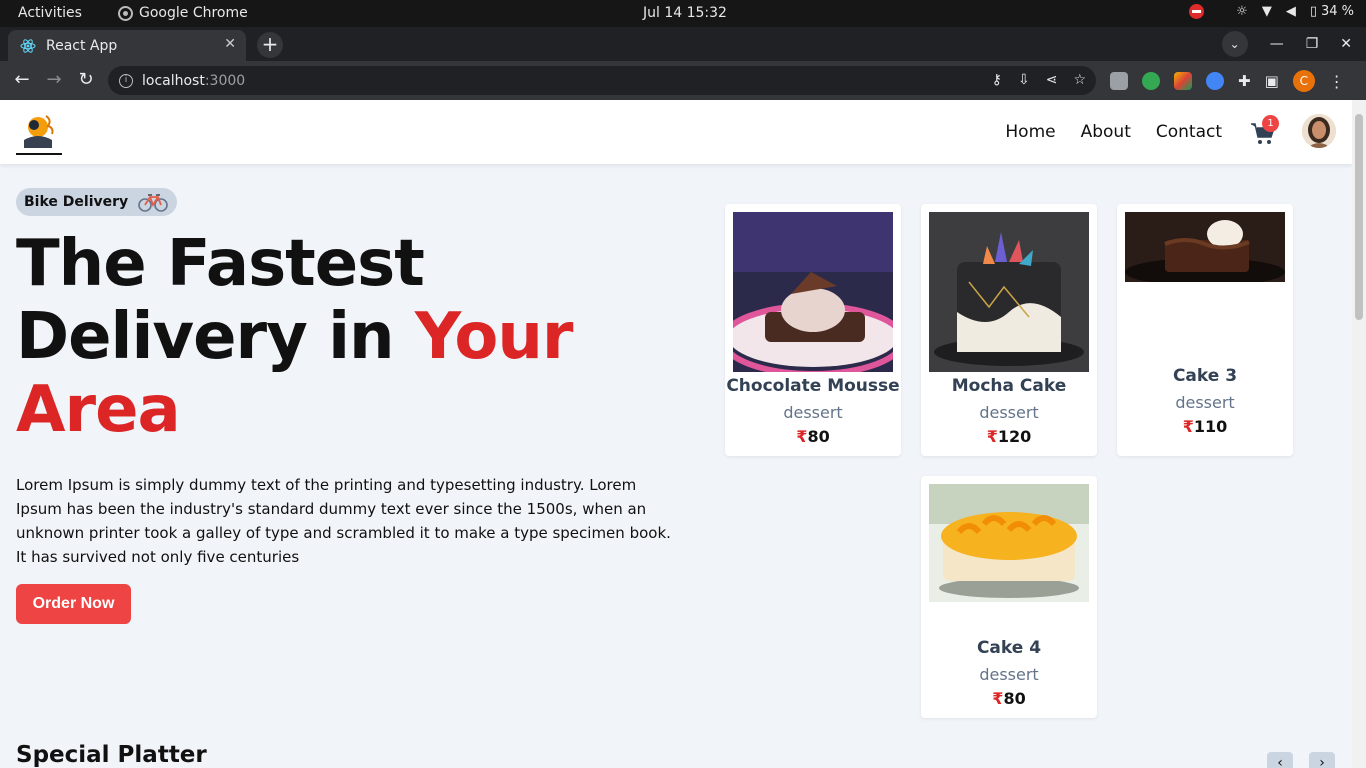  I want to click on restore-button: ❐, so click(1312, 44).